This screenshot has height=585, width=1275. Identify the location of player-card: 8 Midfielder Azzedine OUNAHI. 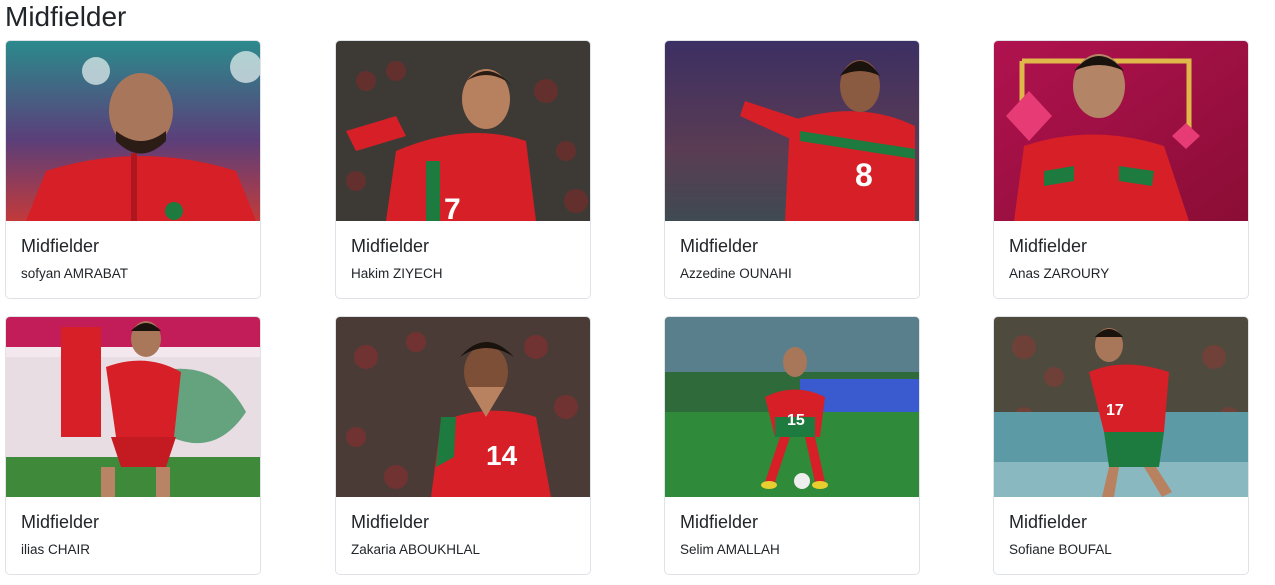
(792, 169).